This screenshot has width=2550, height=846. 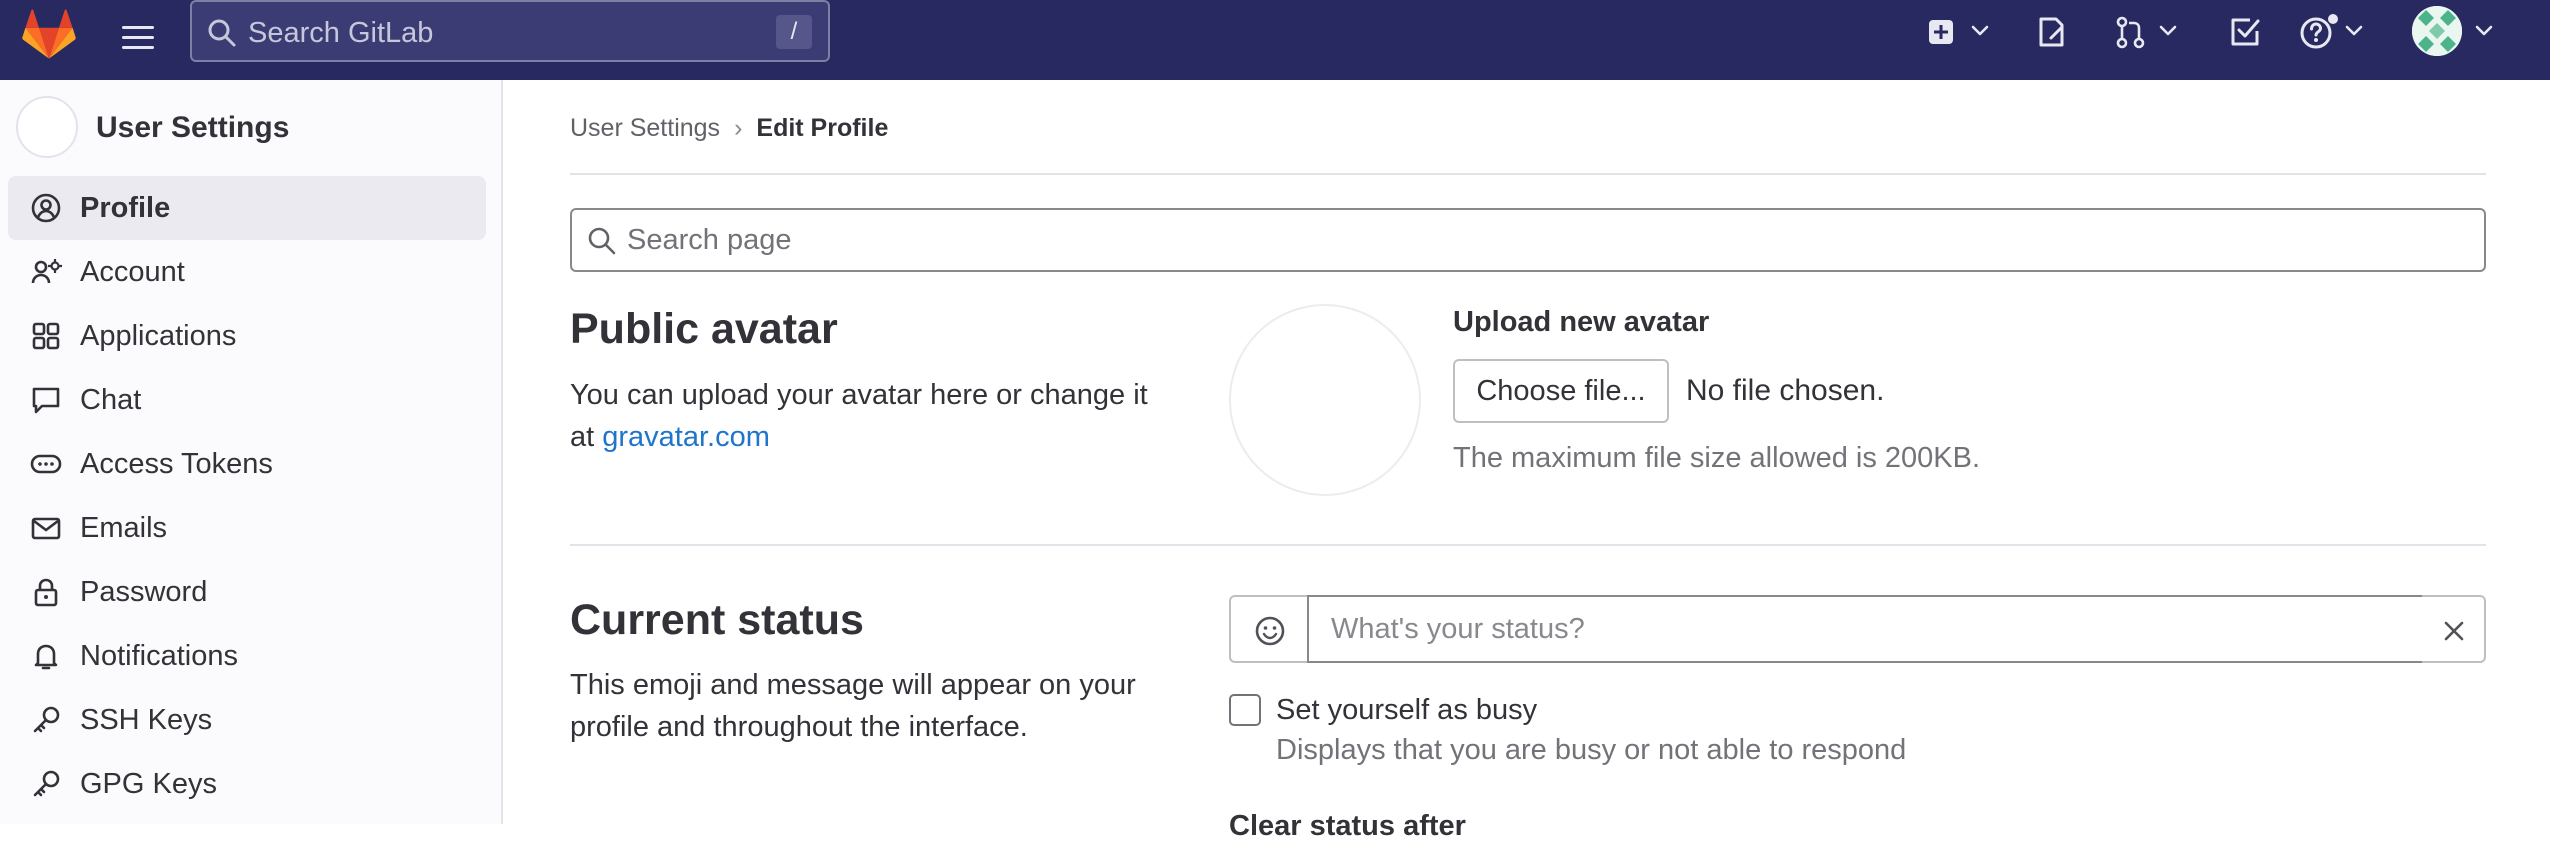 I want to click on sidebar-item-label: Chat, so click(x=111, y=400).